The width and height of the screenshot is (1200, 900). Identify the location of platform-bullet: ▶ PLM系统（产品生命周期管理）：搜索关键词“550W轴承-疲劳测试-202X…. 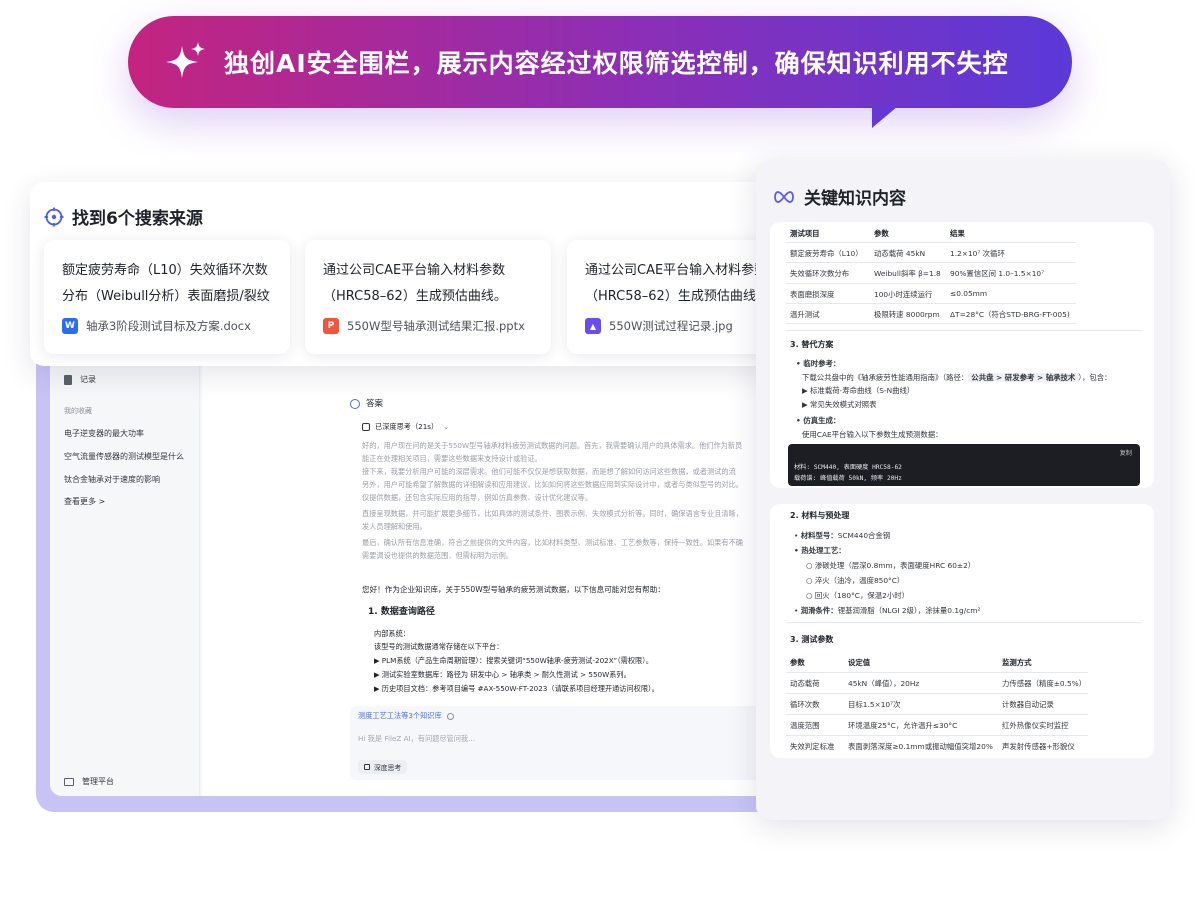
(513, 660).